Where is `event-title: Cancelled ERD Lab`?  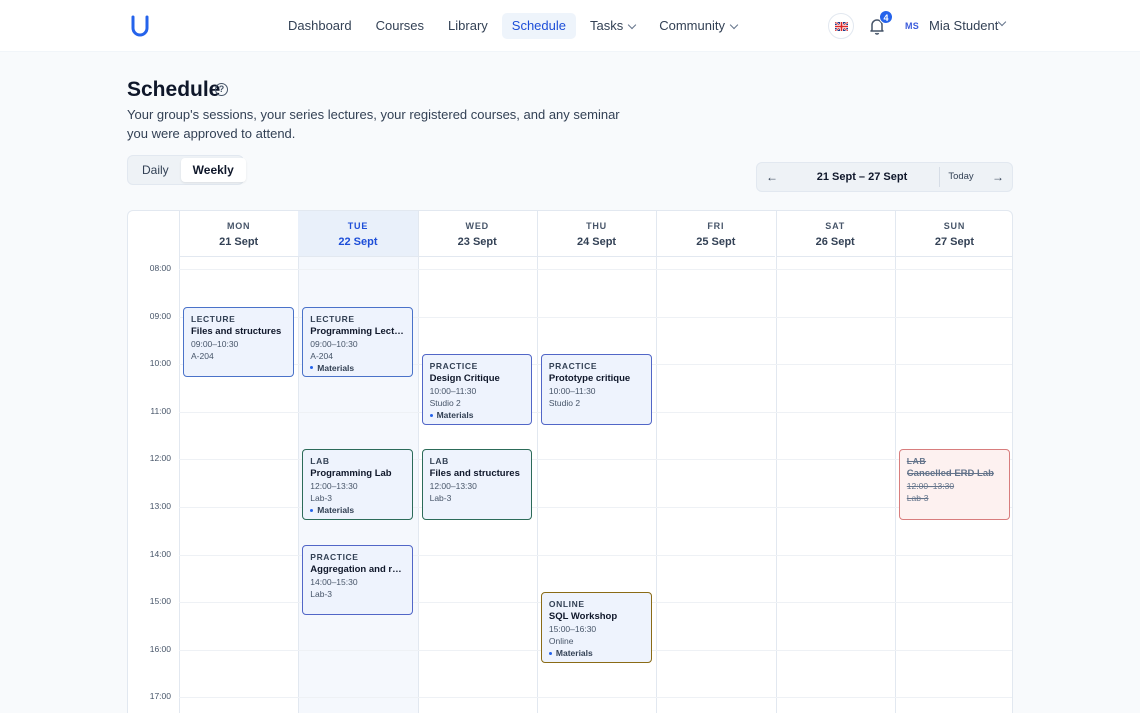
event-title: Cancelled ERD Lab is located at coordinates (950, 474).